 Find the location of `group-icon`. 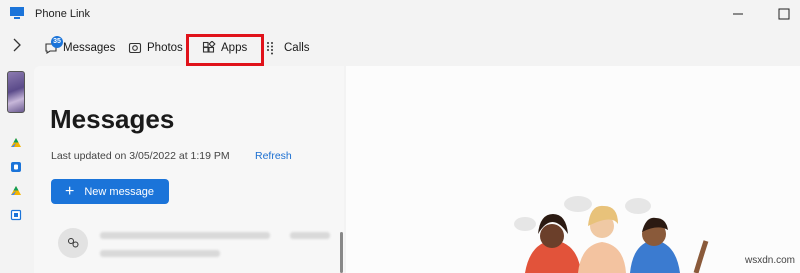

group-icon is located at coordinates (73, 243).